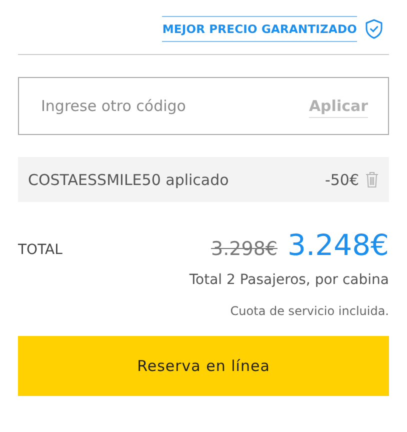 Image resolution: width=407 pixels, height=432 pixels. What do you see at coordinates (128, 179) in the screenshot?
I see `applied-code-text: COSTAESSMILE50 aplicado` at bounding box center [128, 179].